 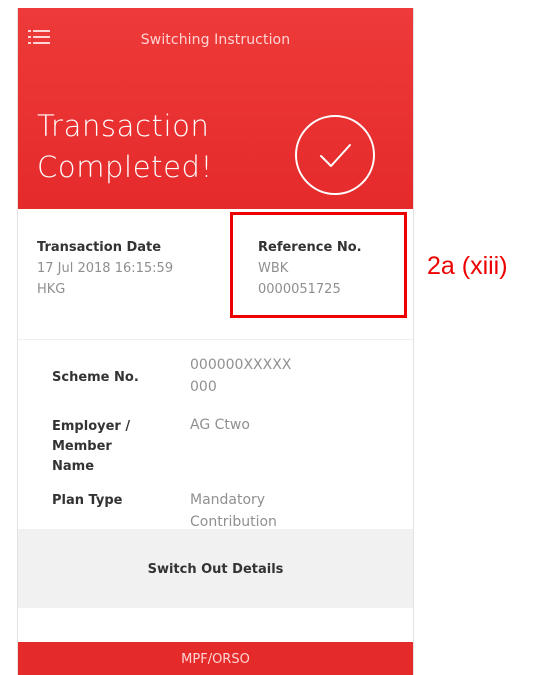 What do you see at coordinates (467, 266) in the screenshot?
I see `annotation-label: 2a (xiii)` at bounding box center [467, 266].